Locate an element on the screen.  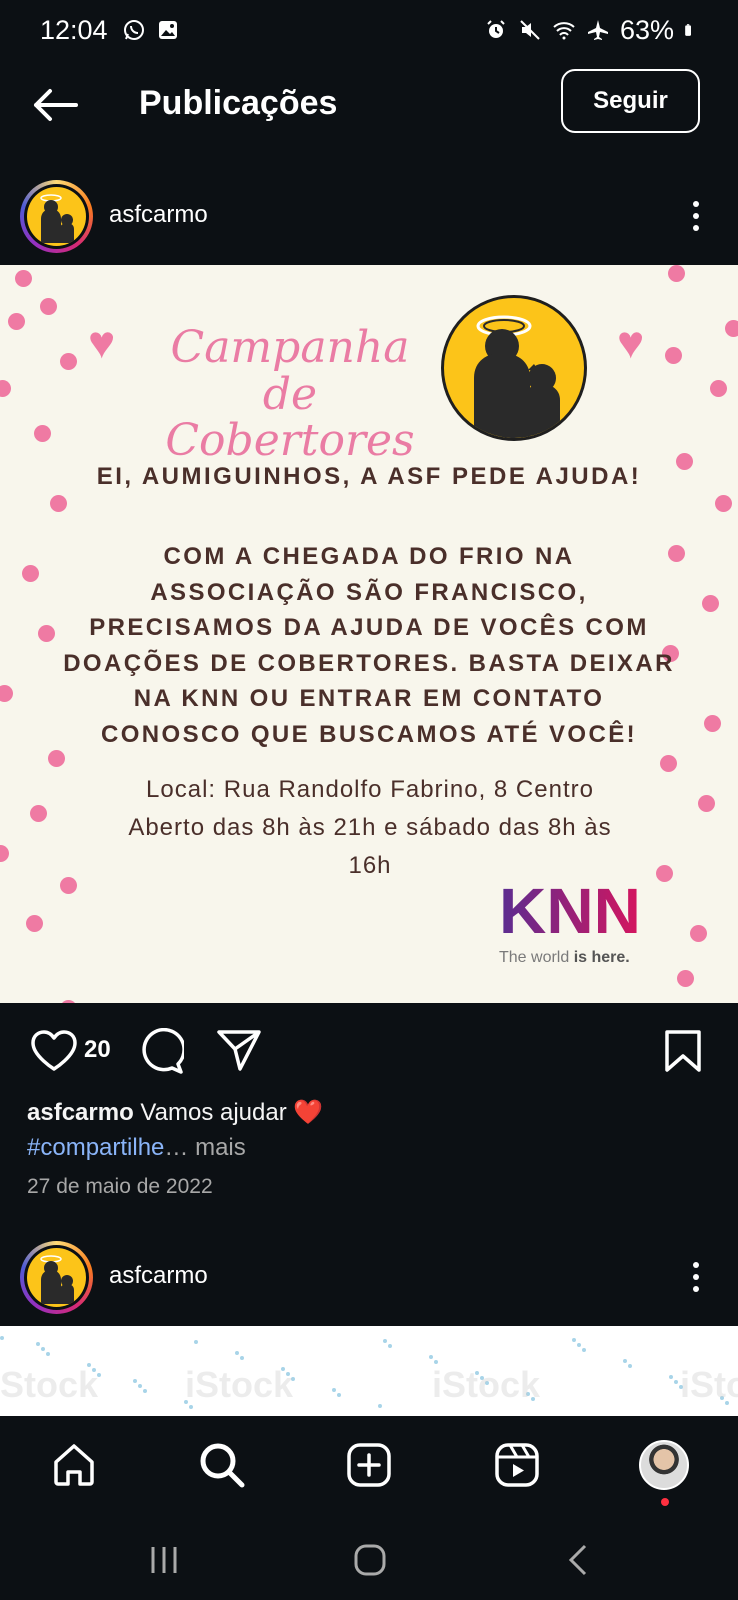
home-circle-icon is located at coordinates (370, 1560).